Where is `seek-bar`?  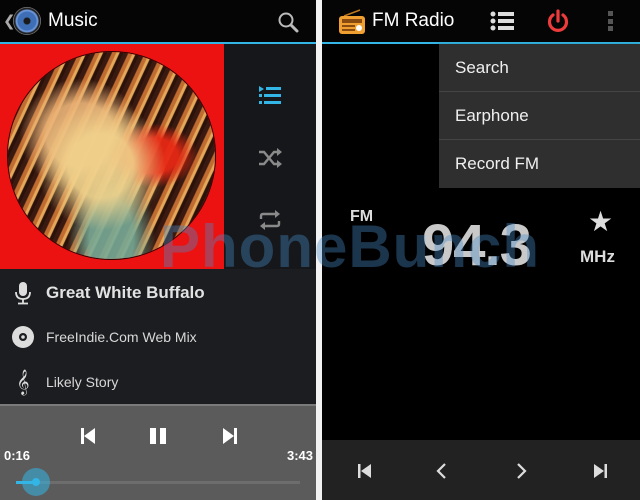 seek-bar is located at coordinates (158, 482).